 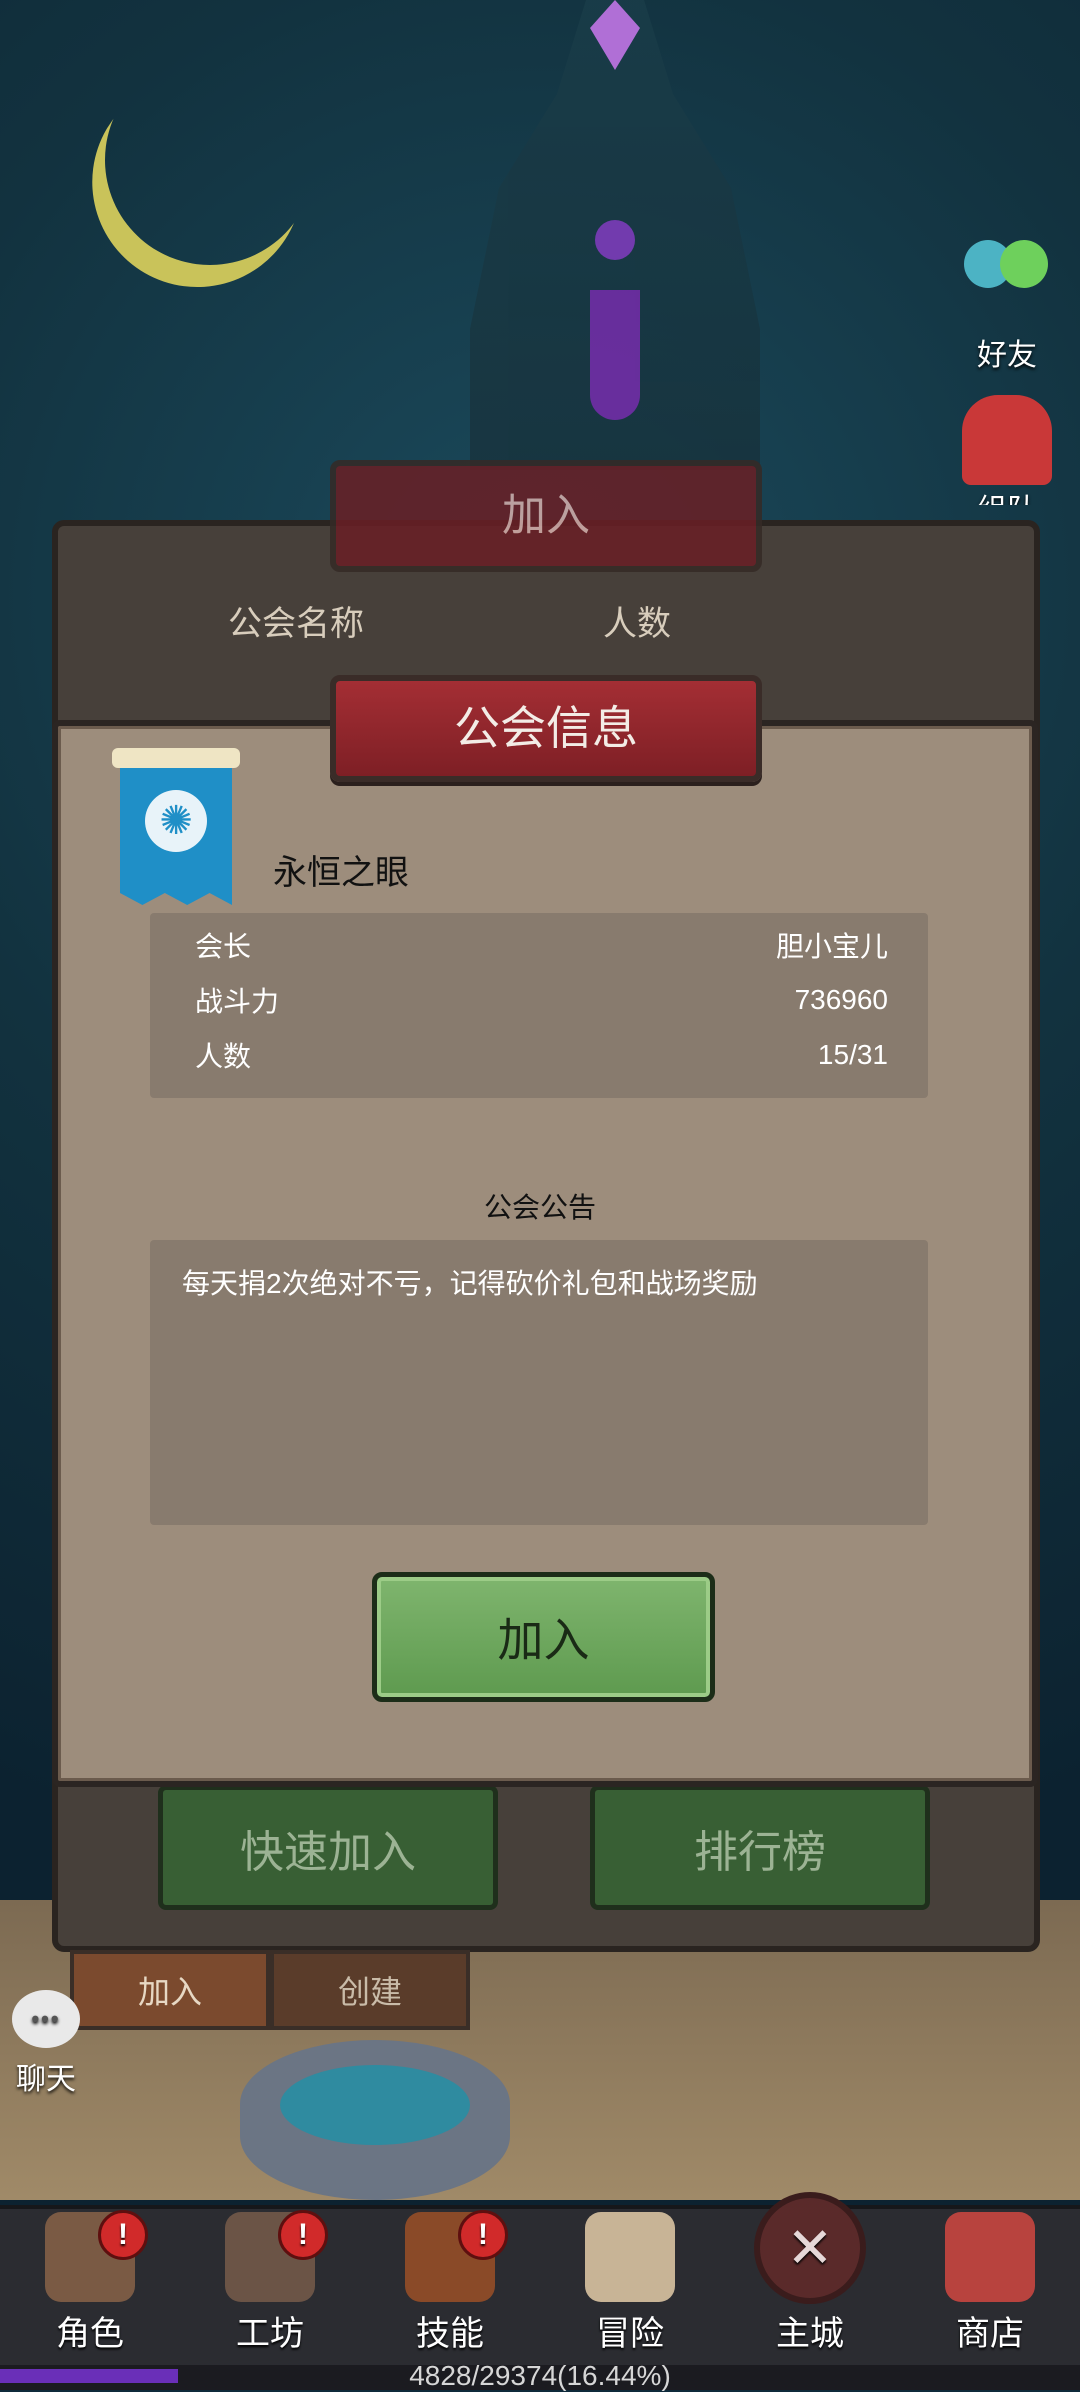 What do you see at coordinates (470, 1283) in the screenshot?
I see `notice-text: 每天捐2次绝对不亏，记得砍价礼包和战场奖励` at bounding box center [470, 1283].